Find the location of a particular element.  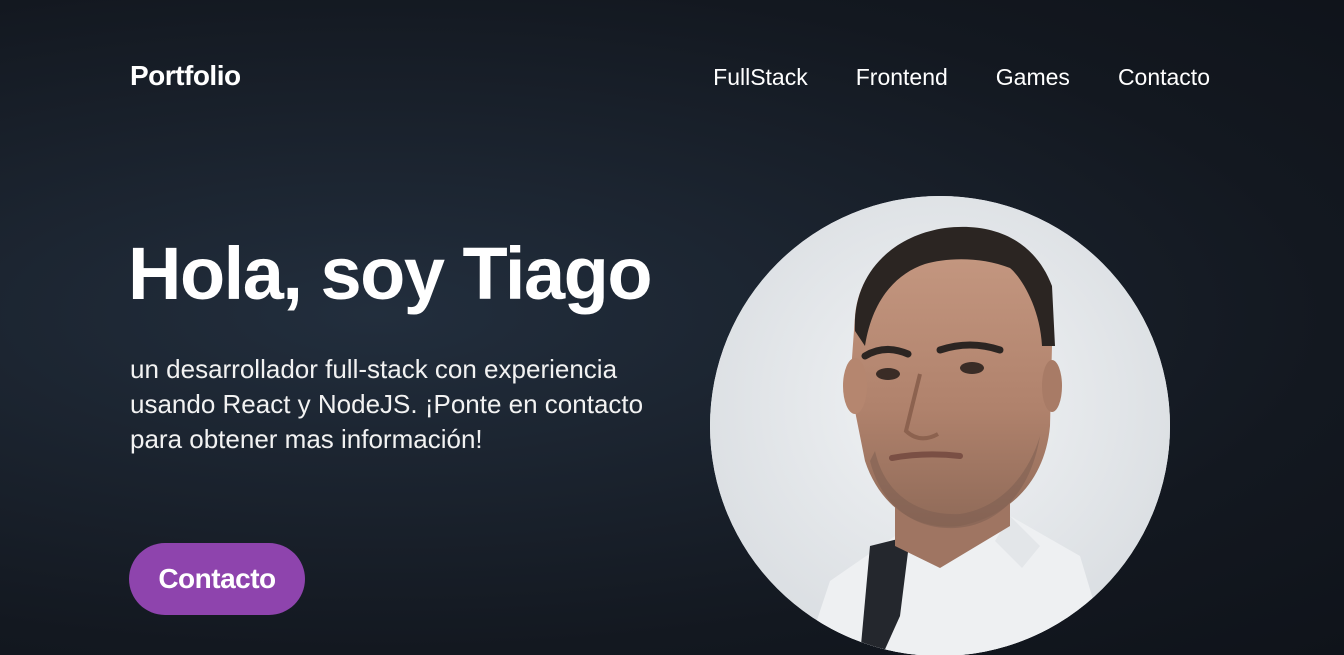

nav-item-games: Games is located at coordinates (1033, 77).